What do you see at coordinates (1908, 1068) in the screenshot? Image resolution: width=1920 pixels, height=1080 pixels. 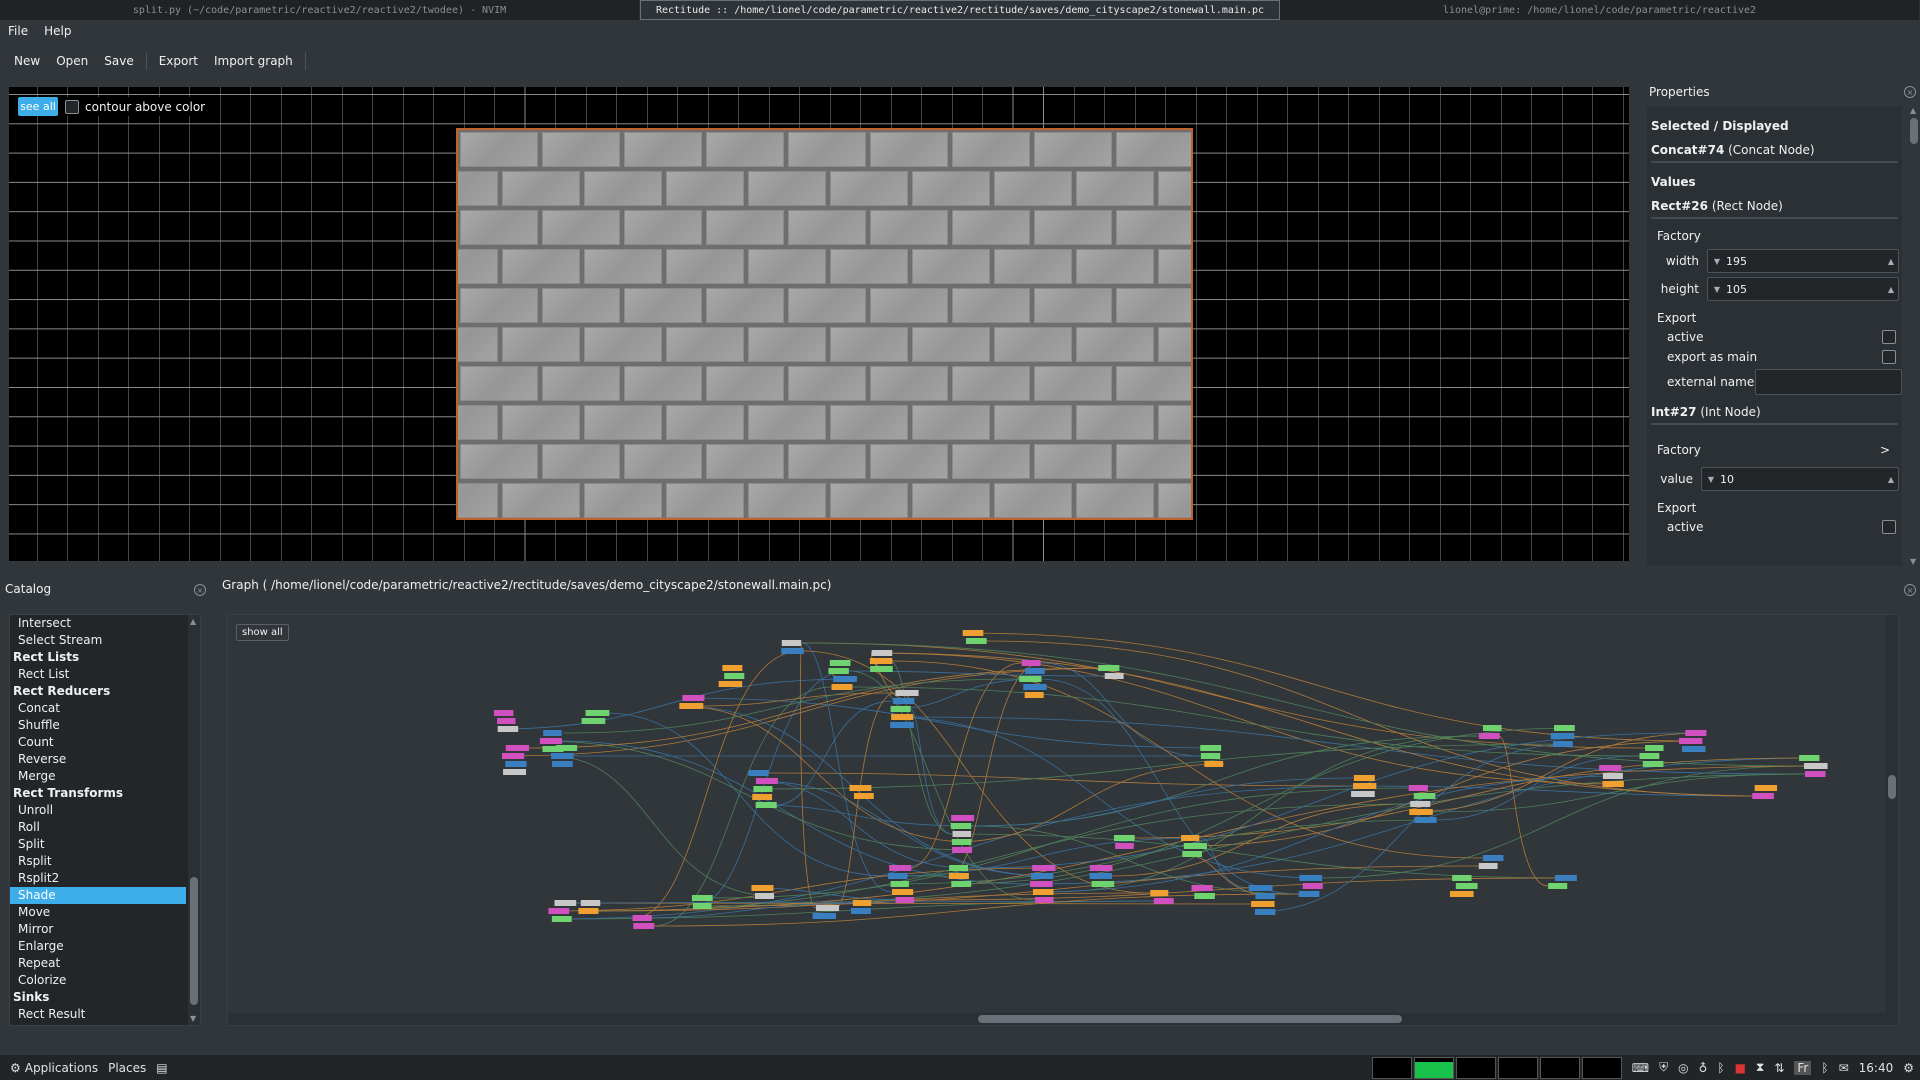 I see `settings-gear-icon: ⚙` at bounding box center [1908, 1068].